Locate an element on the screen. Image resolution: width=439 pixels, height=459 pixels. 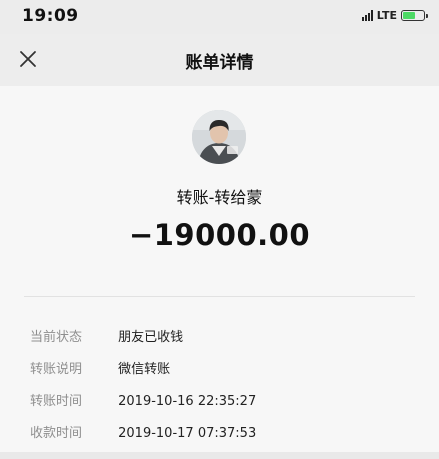
detail-label: 转账说明 is located at coordinates (56, 369).